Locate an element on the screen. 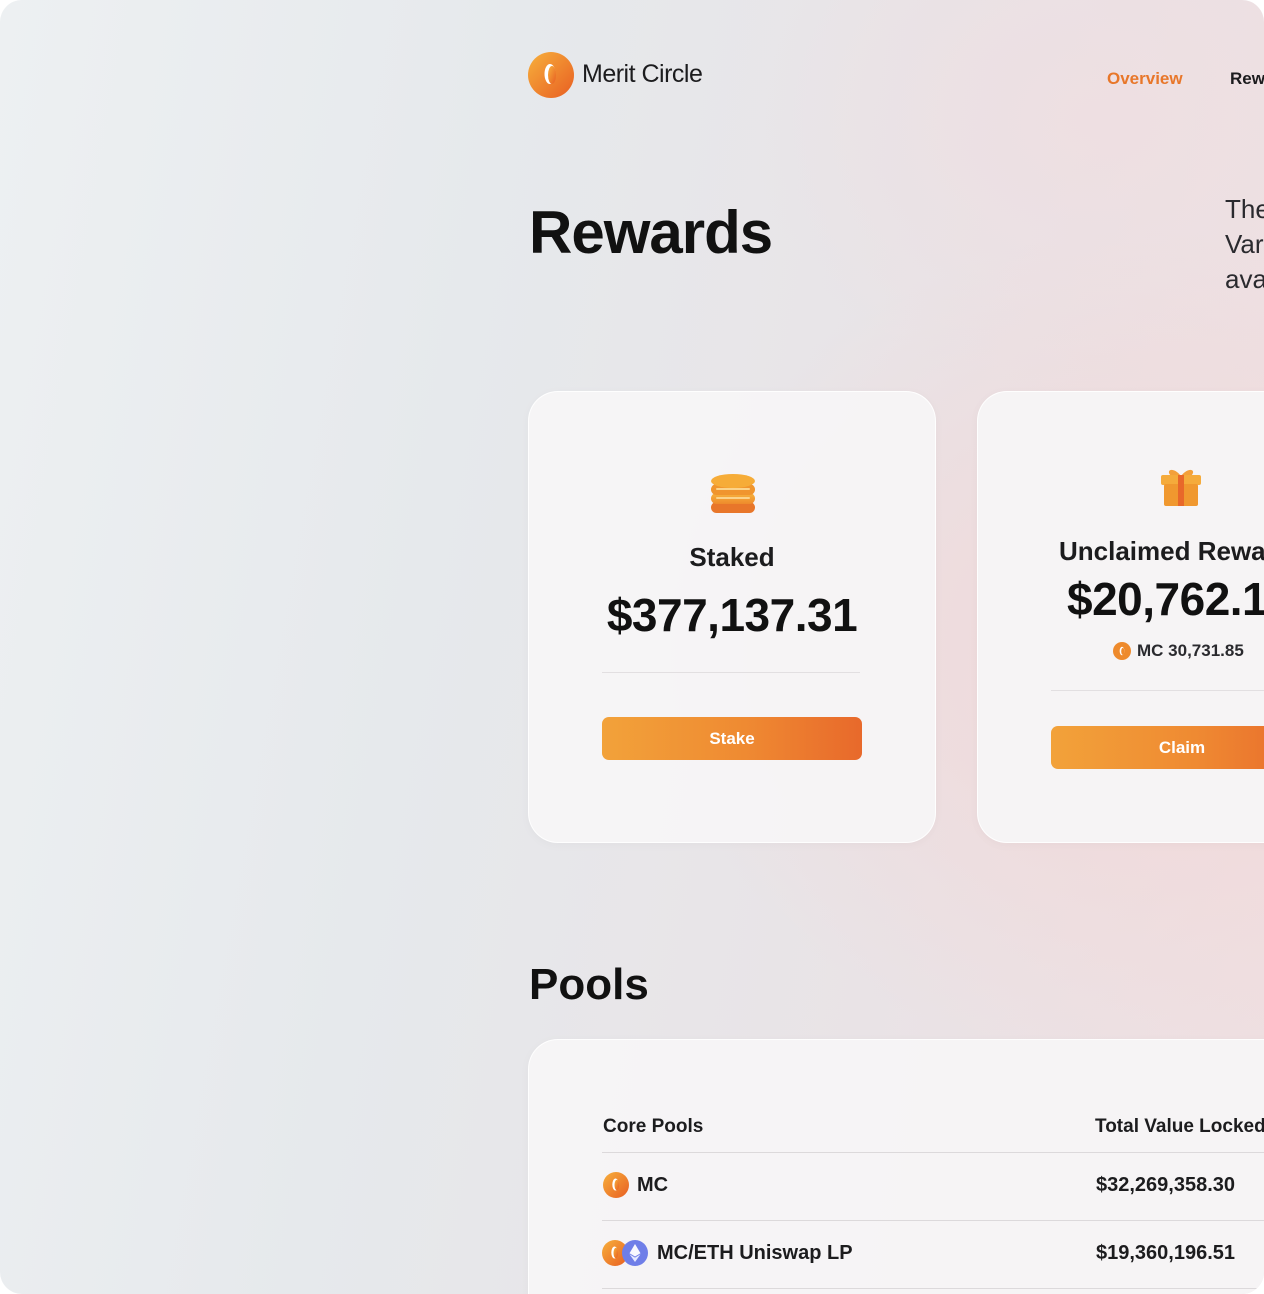 This screenshot has width=1264, height=1294. staked-card: Staked $377,137.31 Stake is located at coordinates (732, 617).